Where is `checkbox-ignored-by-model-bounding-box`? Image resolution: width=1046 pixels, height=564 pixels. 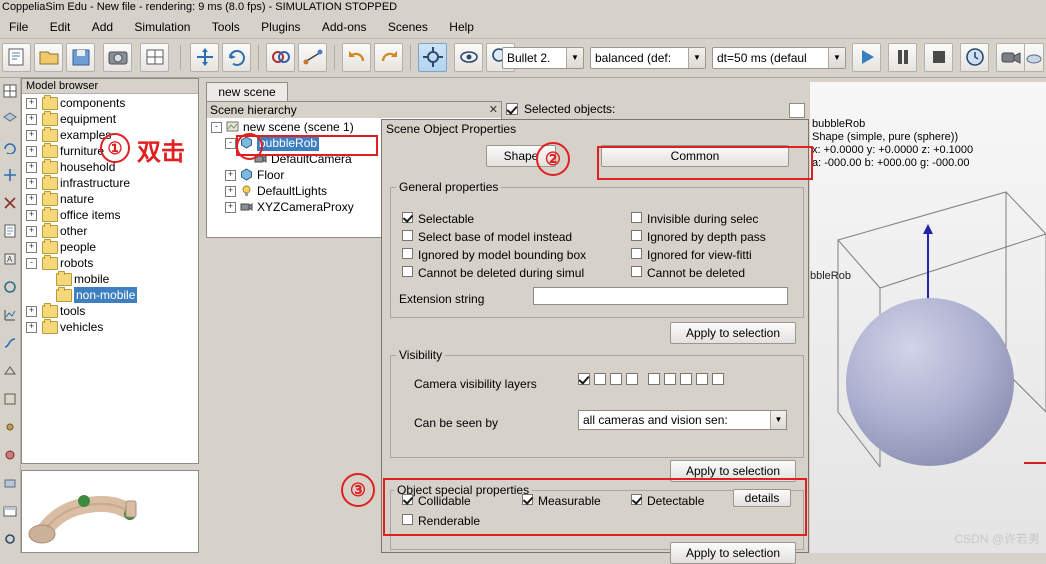
checkbox-ignored-by-model-bounding-box is located at coordinates (407, 253).